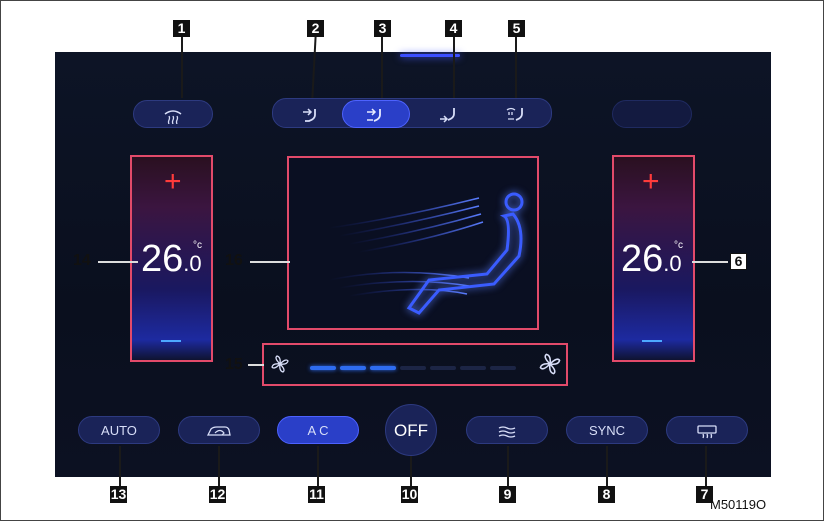 The height and width of the screenshot is (523, 826). Describe the element at coordinates (82, 260) in the screenshot. I see `callout-14: 14` at that location.